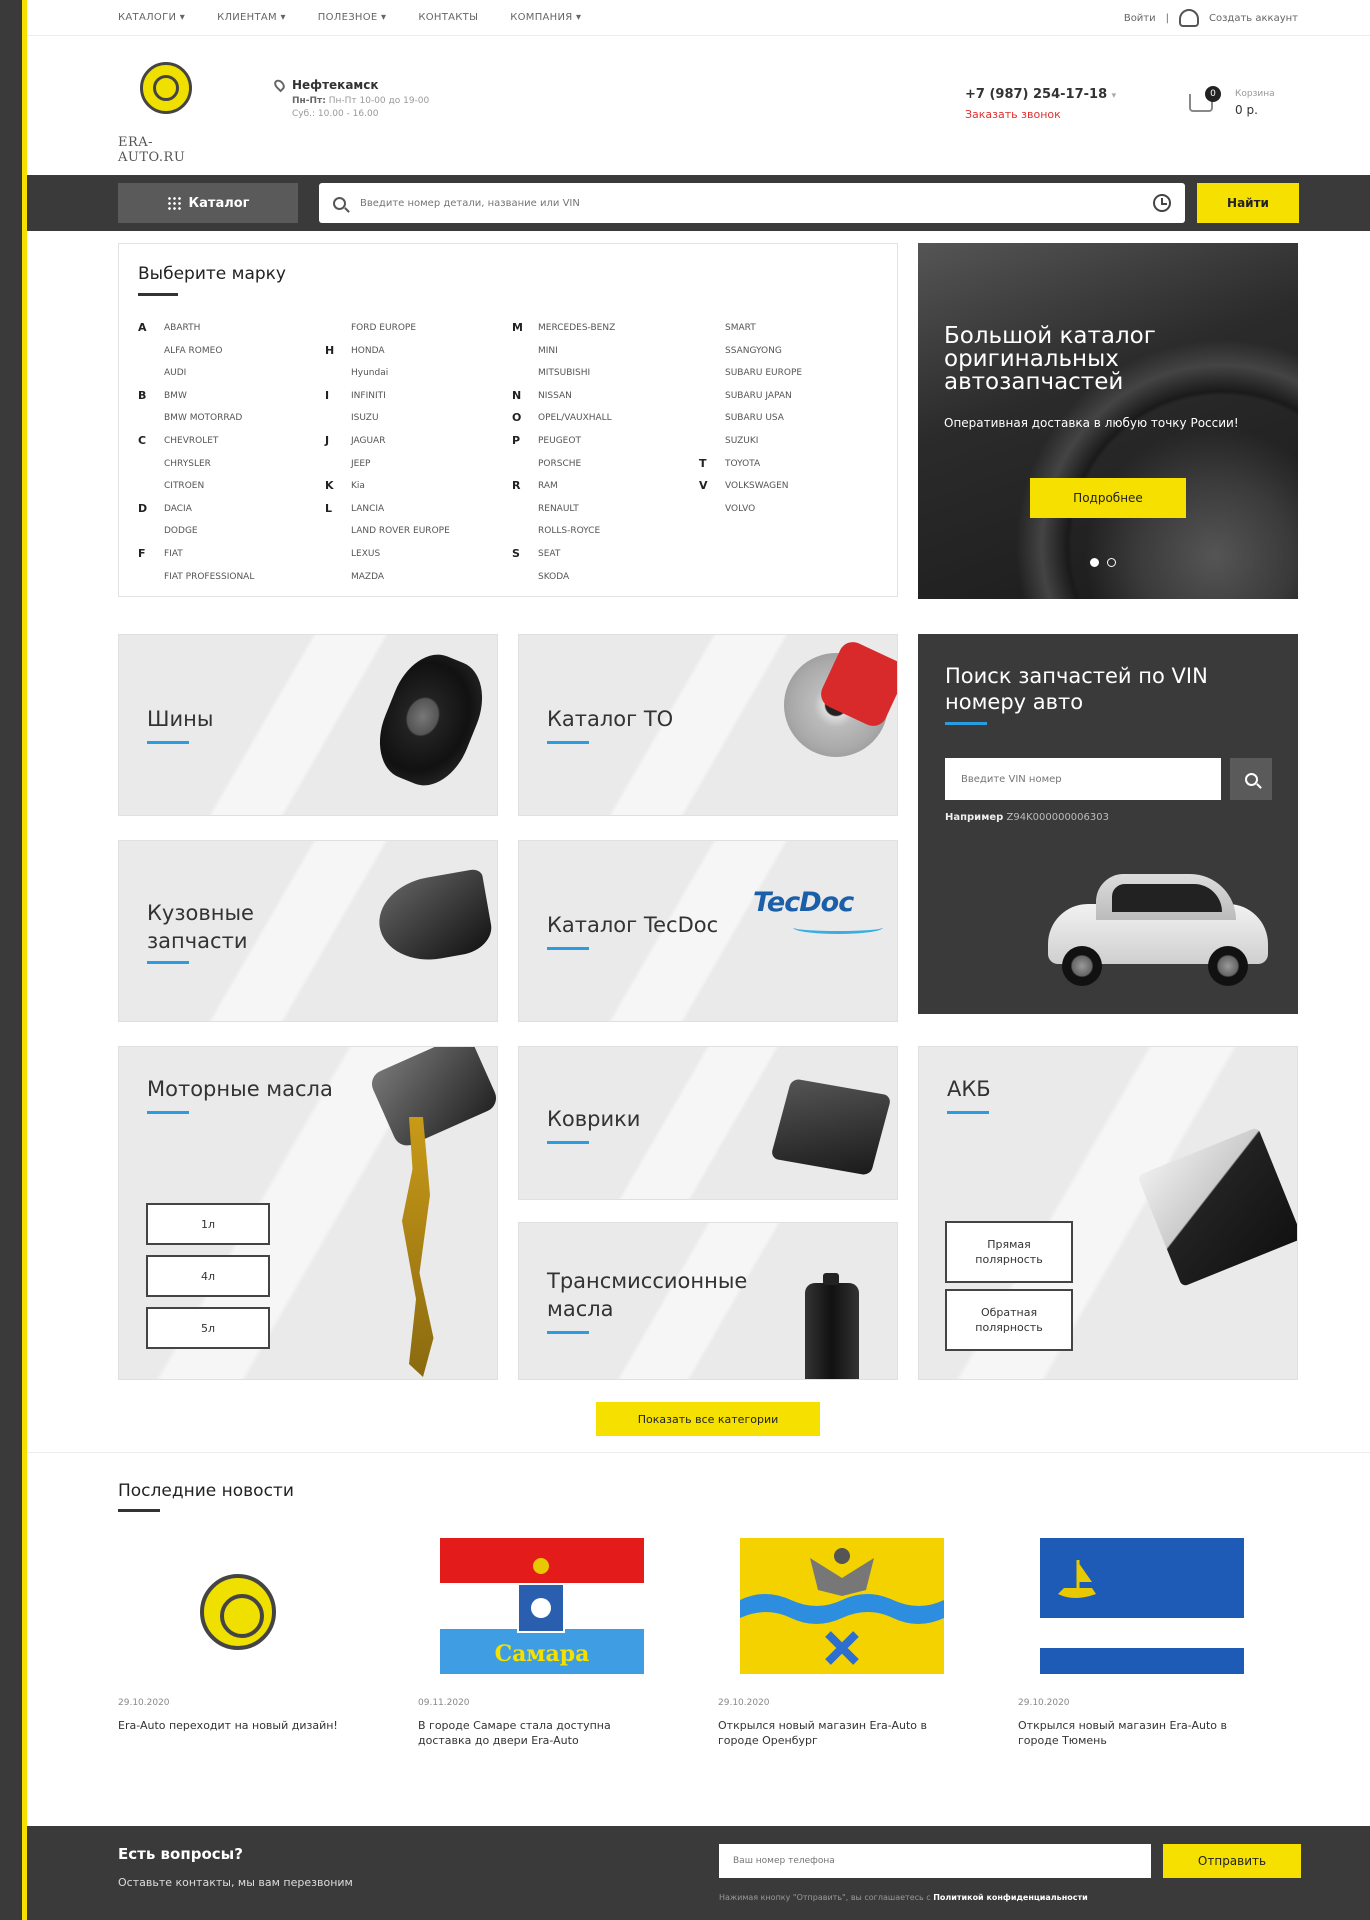 The width and height of the screenshot is (1370, 1920). What do you see at coordinates (1189, 18) in the screenshot?
I see `user-icon` at bounding box center [1189, 18].